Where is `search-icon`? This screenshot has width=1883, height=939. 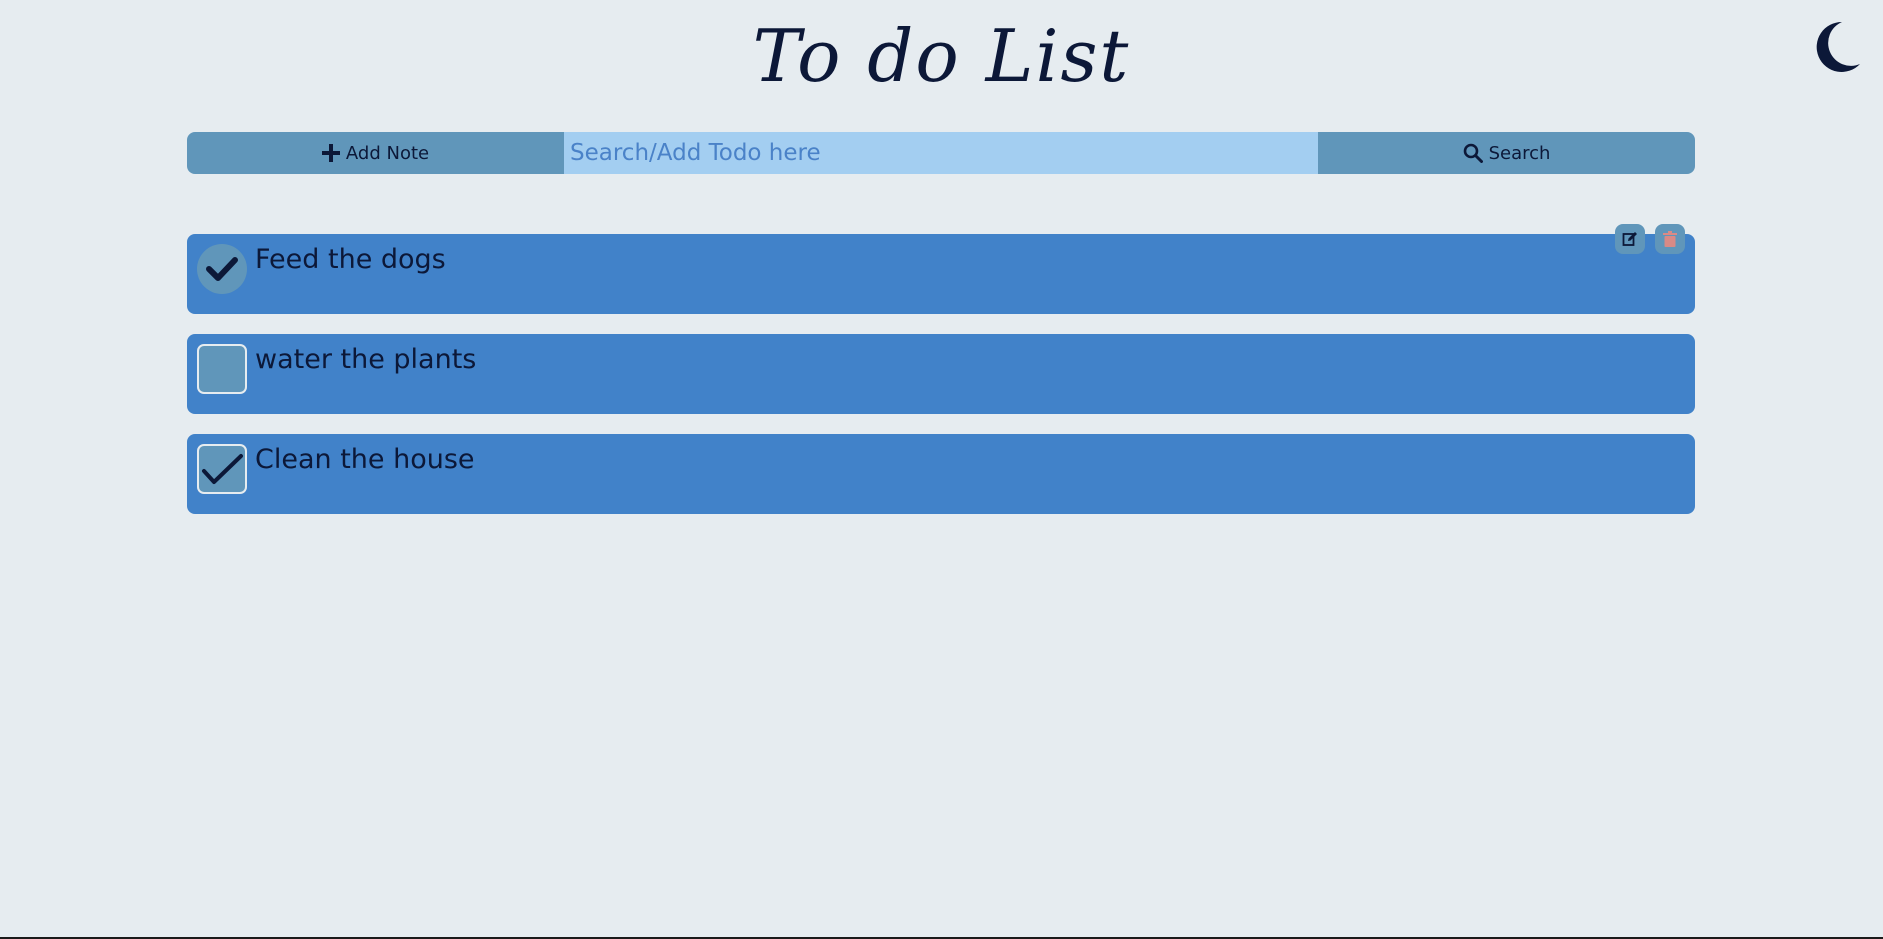 search-icon is located at coordinates (1473, 153).